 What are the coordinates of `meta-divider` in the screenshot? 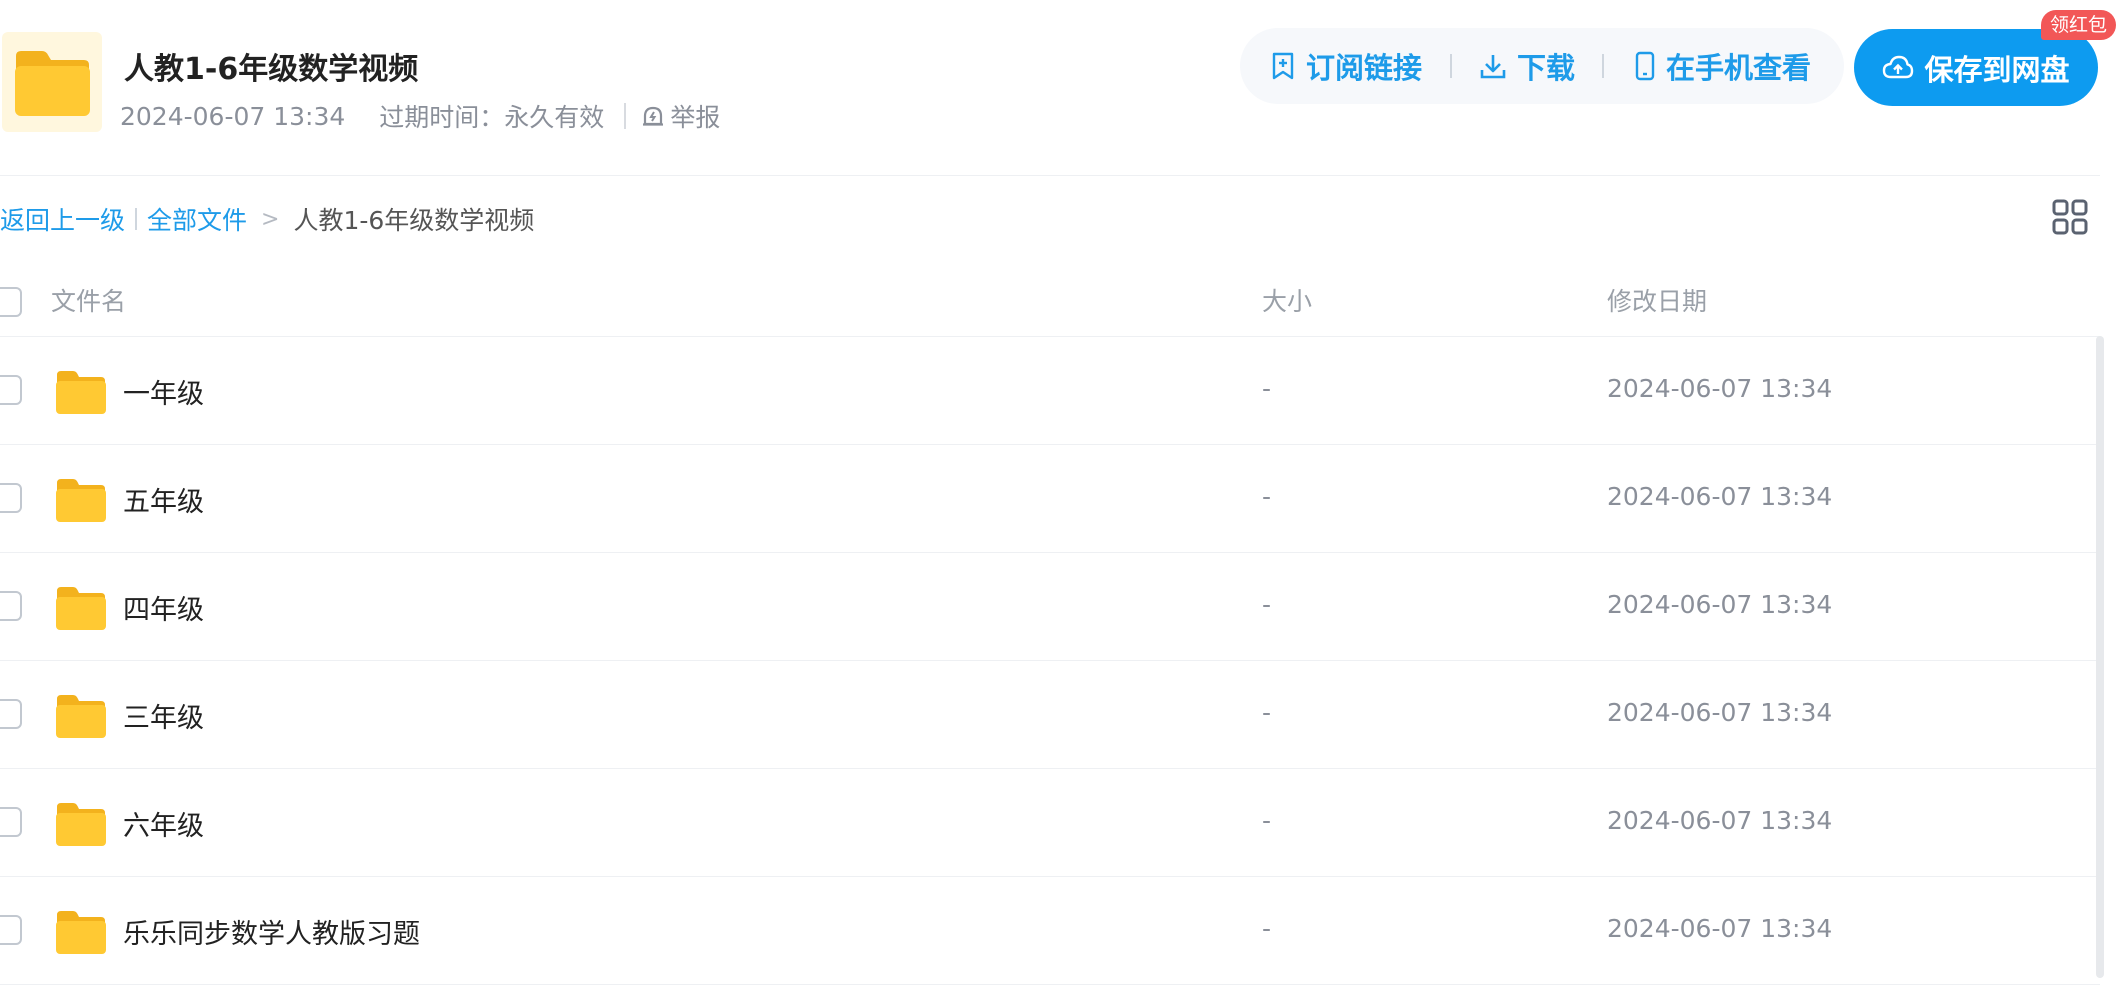 It's located at (625, 116).